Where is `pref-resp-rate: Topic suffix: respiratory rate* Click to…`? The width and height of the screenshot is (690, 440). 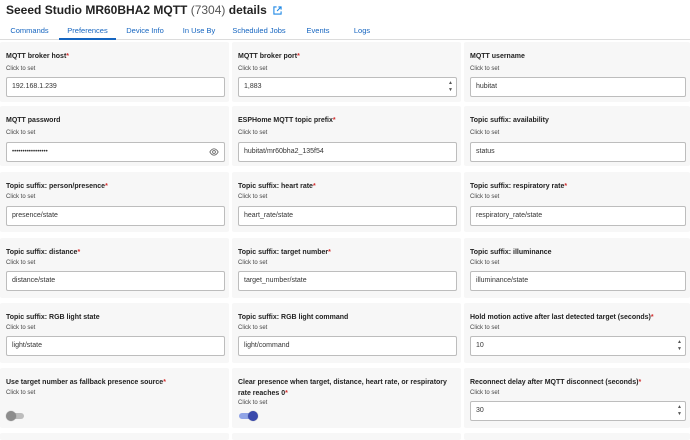
pref-resp-rate: Topic suffix: respiratory rate* Click to… is located at coordinates (577, 202).